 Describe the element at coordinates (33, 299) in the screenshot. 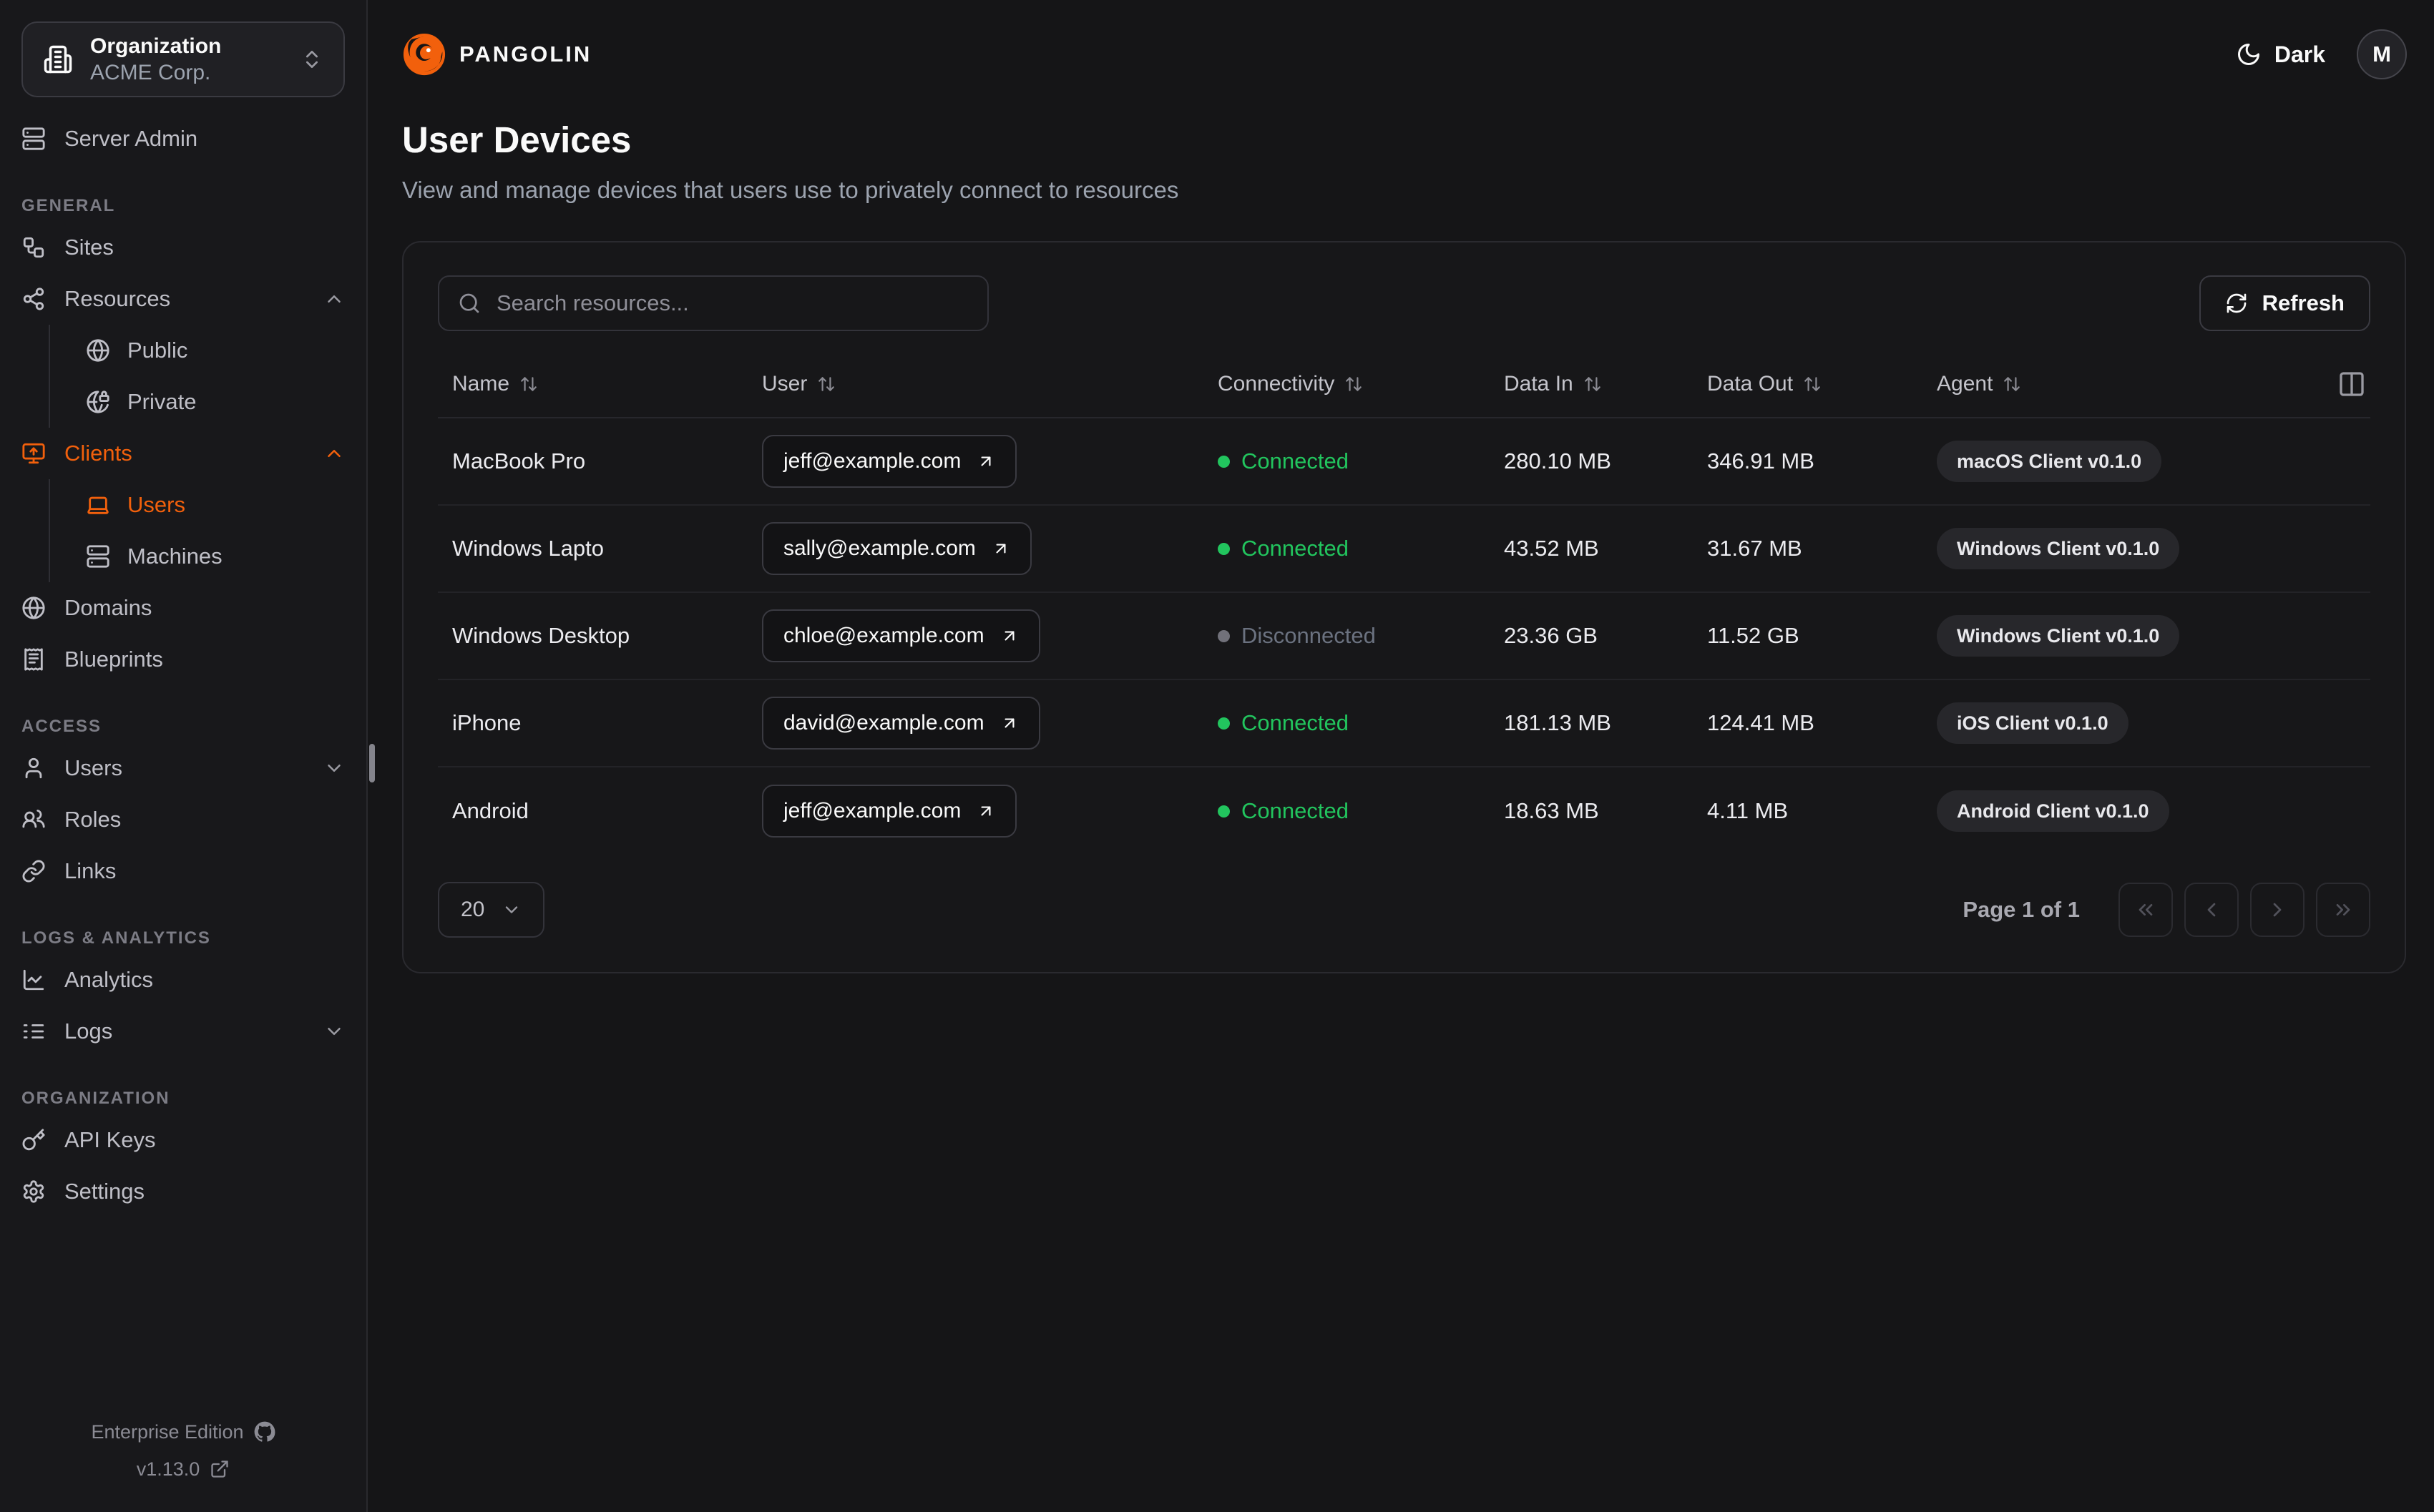

I see `resources-icon` at that location.